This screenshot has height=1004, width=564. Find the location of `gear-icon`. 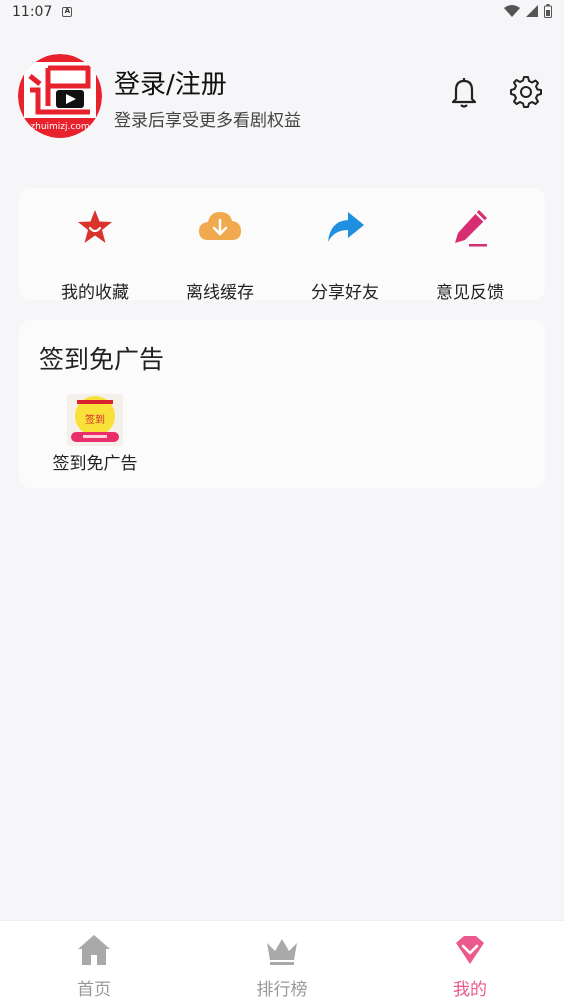

gear-icon is located at coordinates (526, 92).